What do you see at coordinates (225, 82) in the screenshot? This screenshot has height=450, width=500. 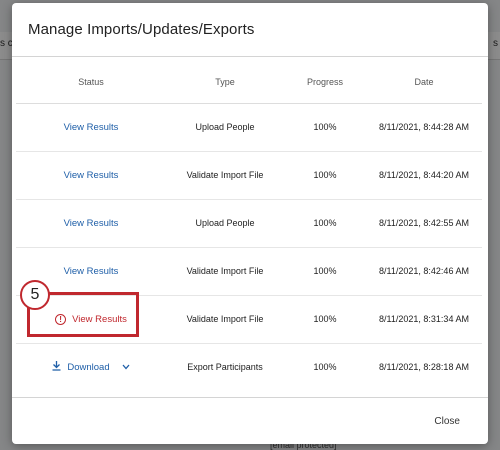 I see `header-type: Type` at bounding box center [225, 82].